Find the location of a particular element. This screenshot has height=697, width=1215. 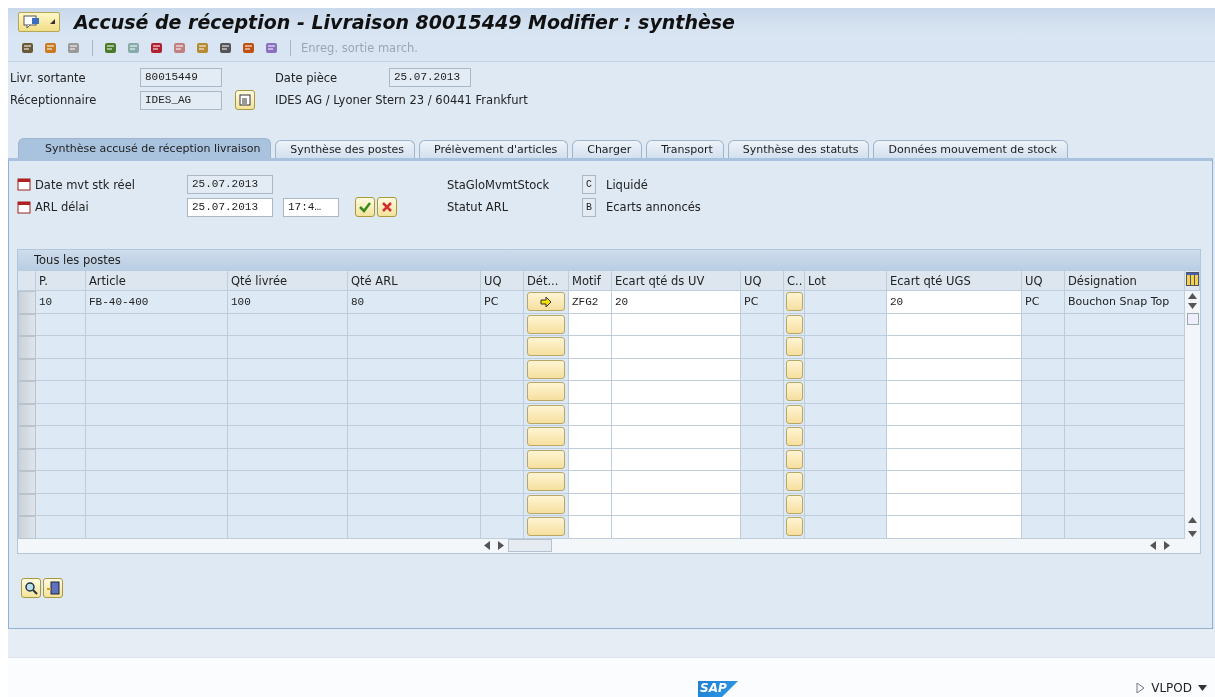

column-header: C.. is located at coordinates (794, 281).